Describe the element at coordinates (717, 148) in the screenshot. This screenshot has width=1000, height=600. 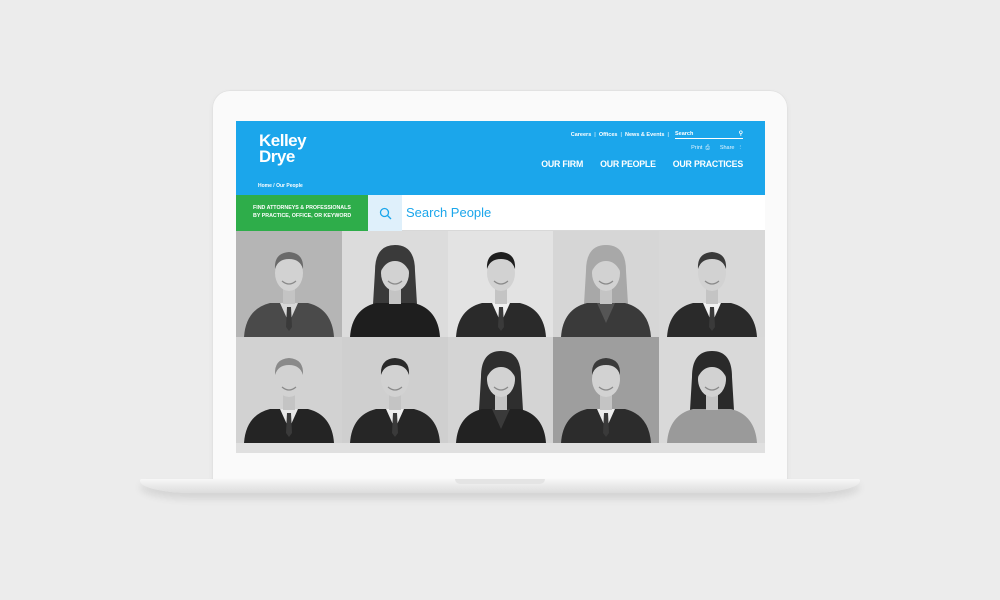
I see `utility-links: Print ⎙ Share ⋮` at that location.